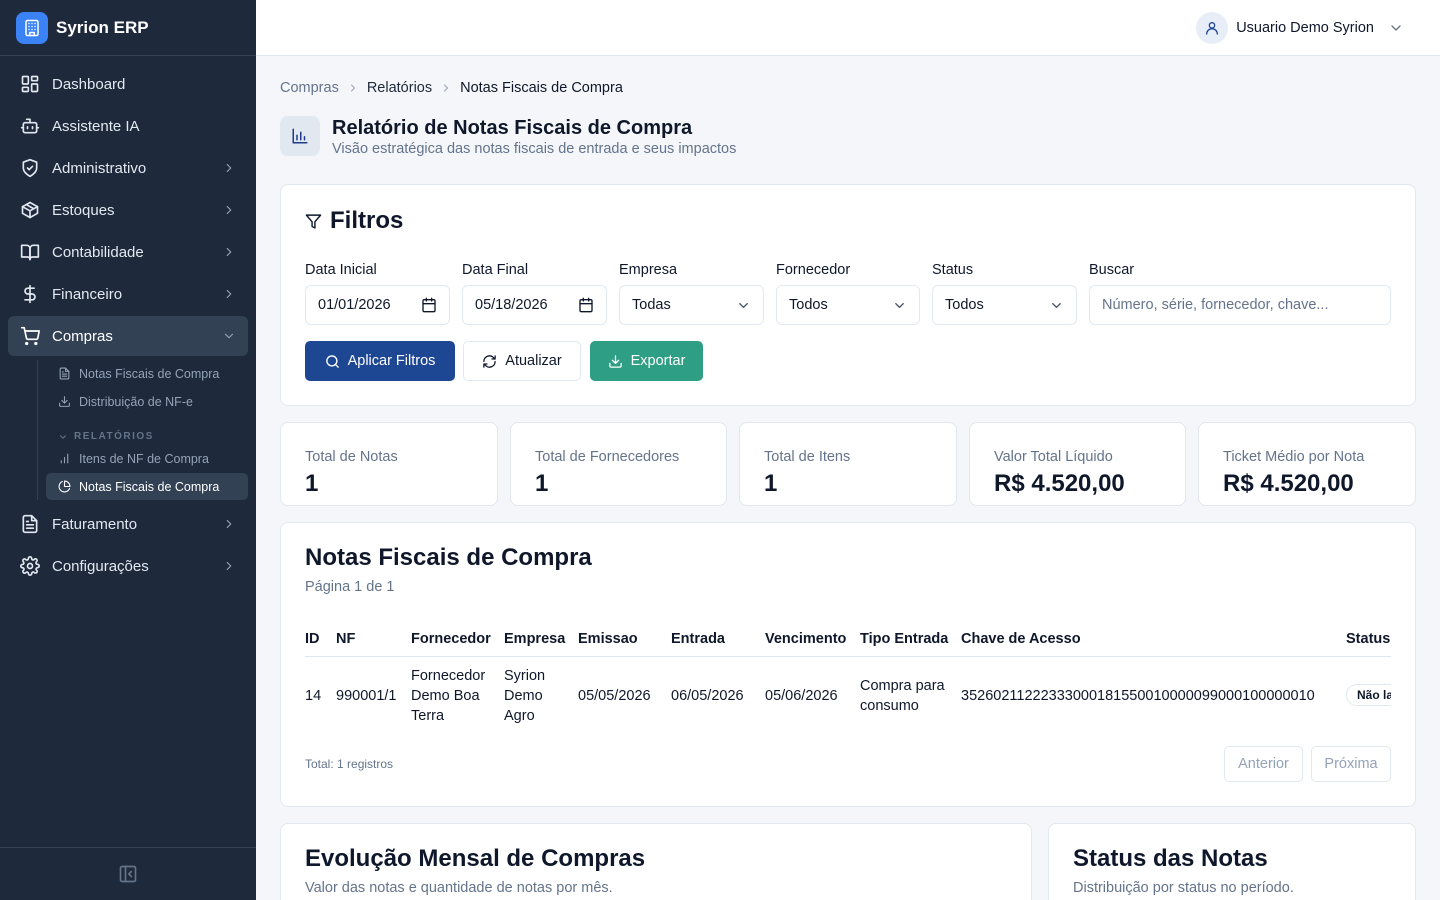 This screenshot has height=900, width=1440. I want to click on subitem-relatorio-notas-fiscais: Notas Fiscais de Compra, so click(147, 486).